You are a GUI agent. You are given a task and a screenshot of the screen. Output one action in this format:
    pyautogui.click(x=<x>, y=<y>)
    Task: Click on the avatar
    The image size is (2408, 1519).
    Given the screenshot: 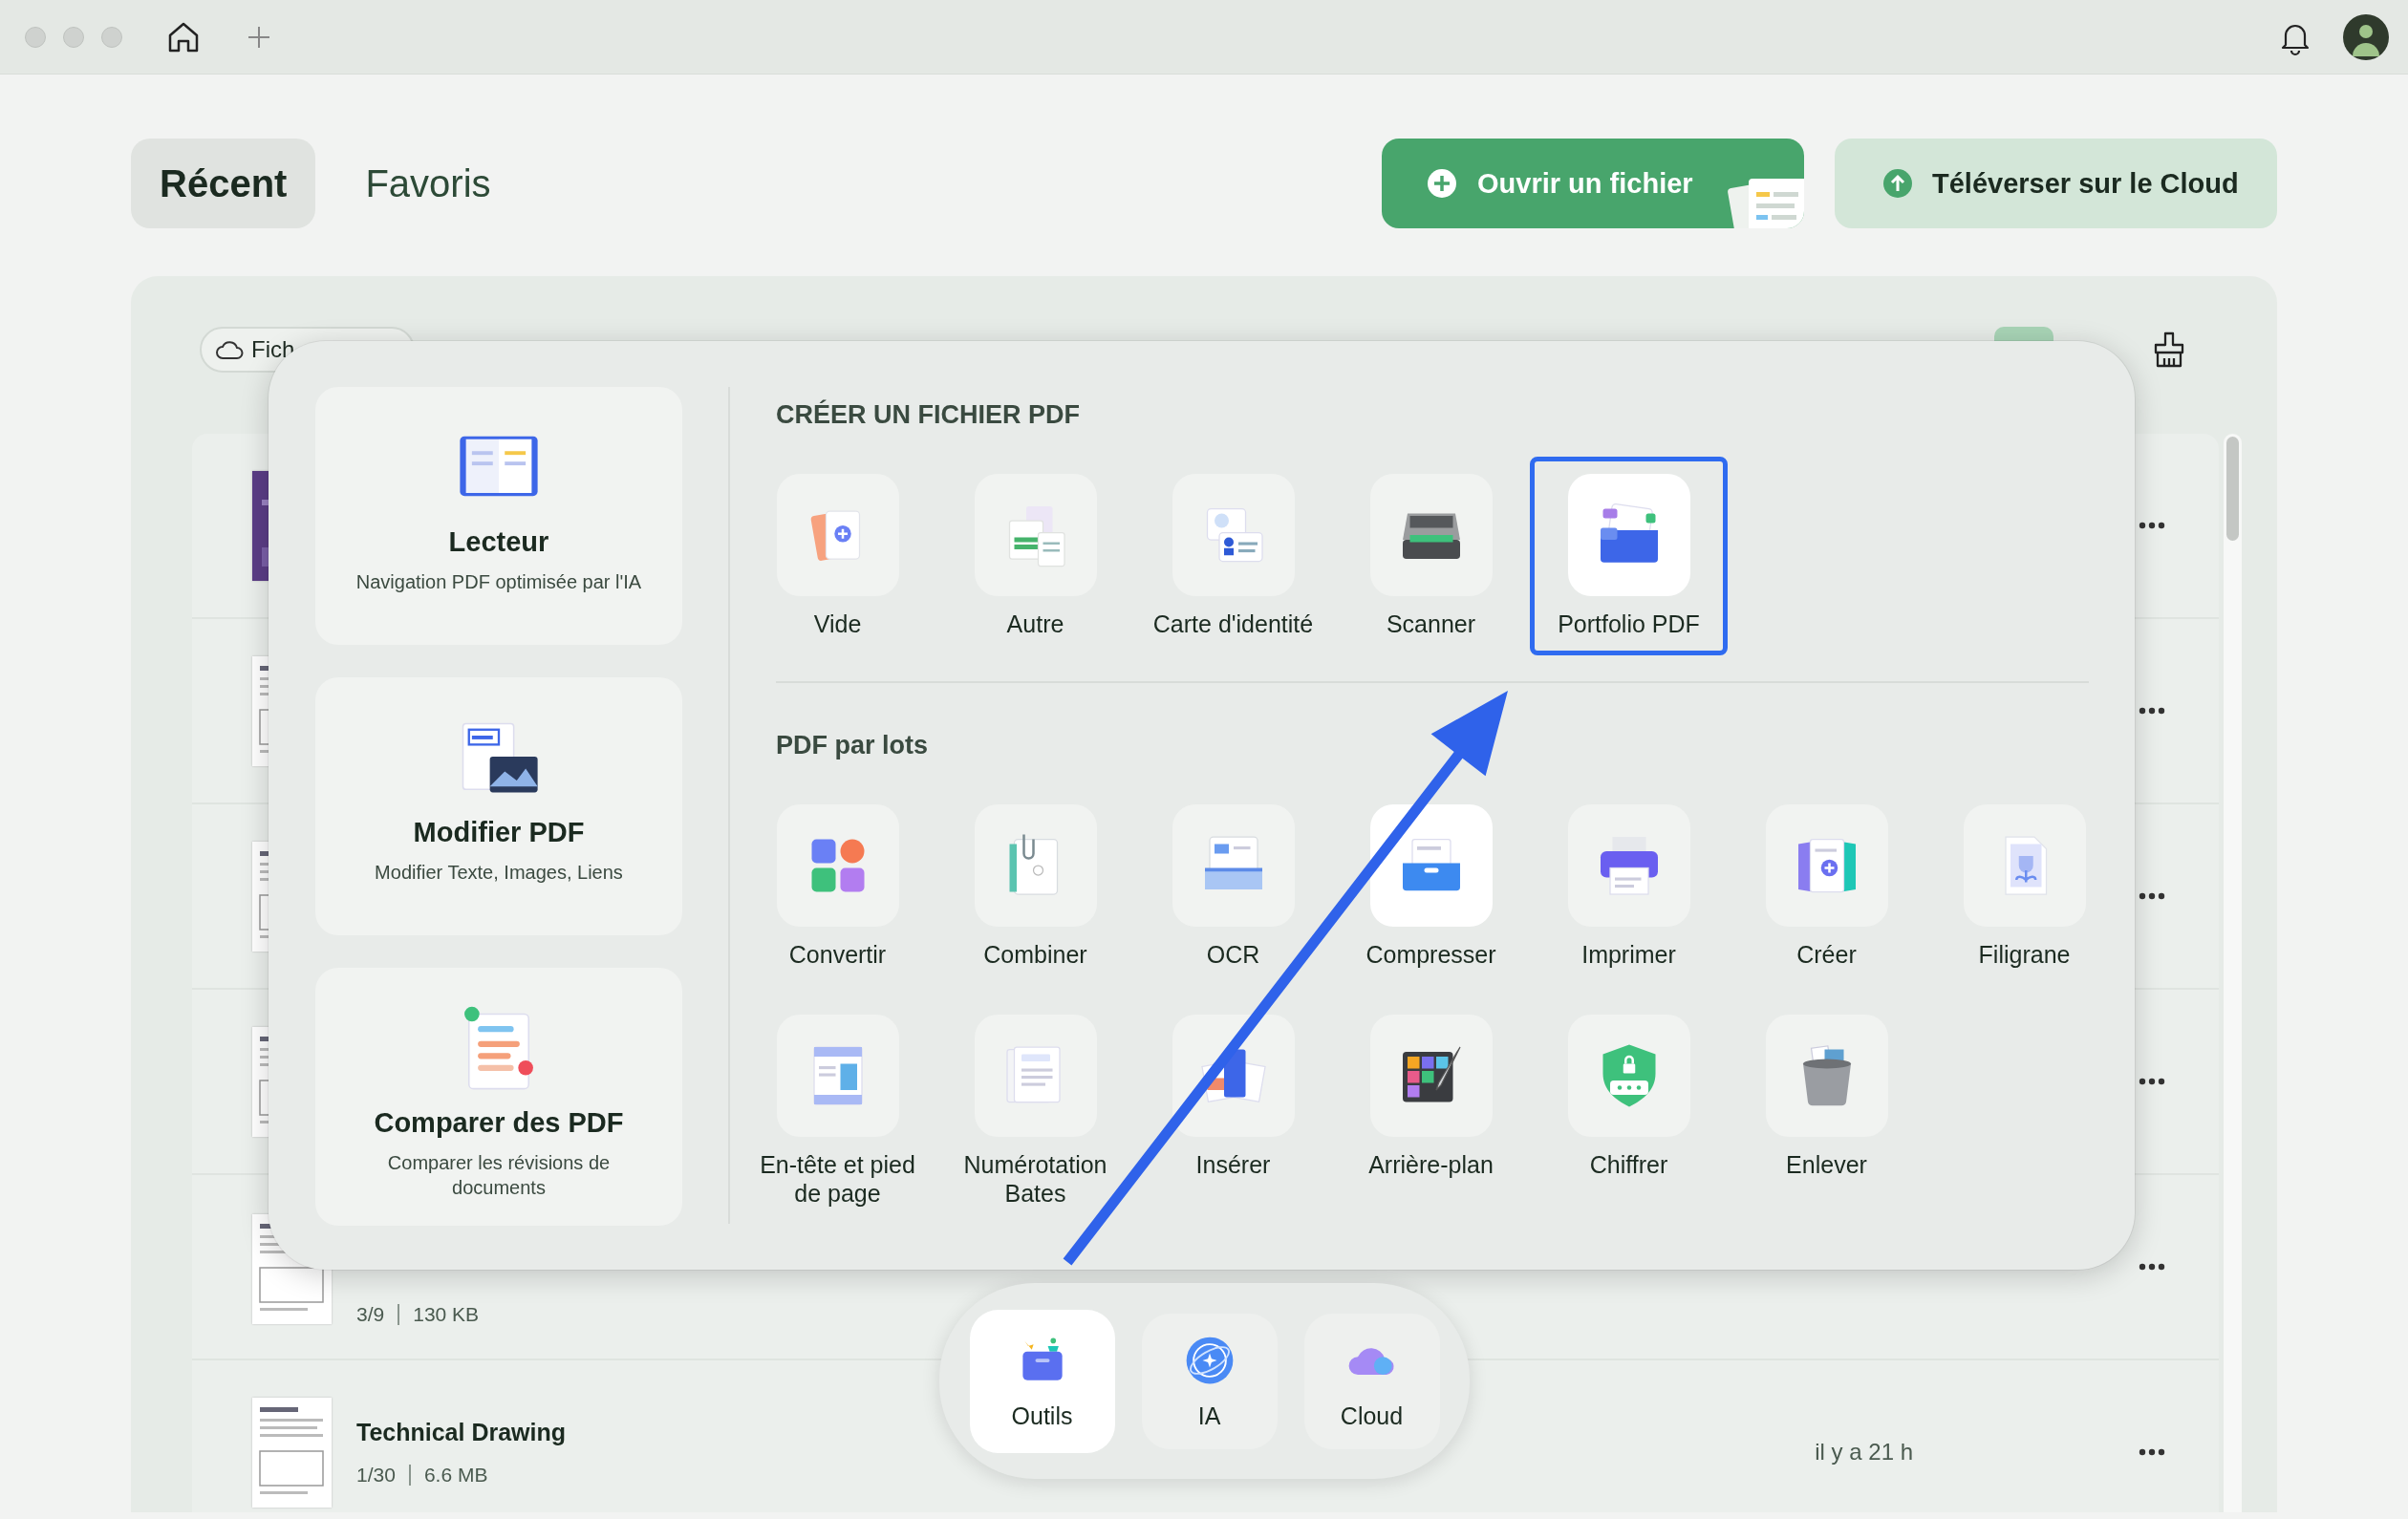 What is the action you would take?
    pyautogui.click(x=2366, y=36)
    